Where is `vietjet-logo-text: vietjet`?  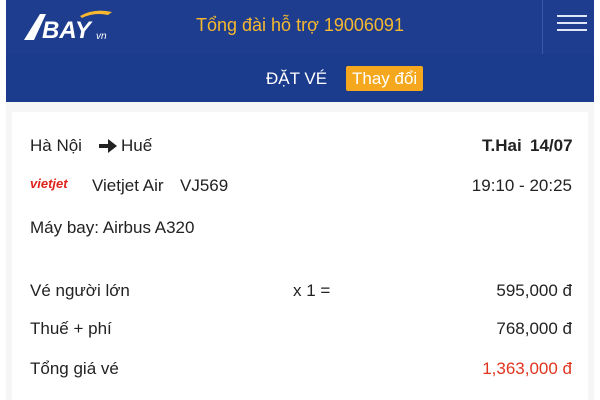 vietjet-logo-text: vietjet is located at coordinates (49, 183).